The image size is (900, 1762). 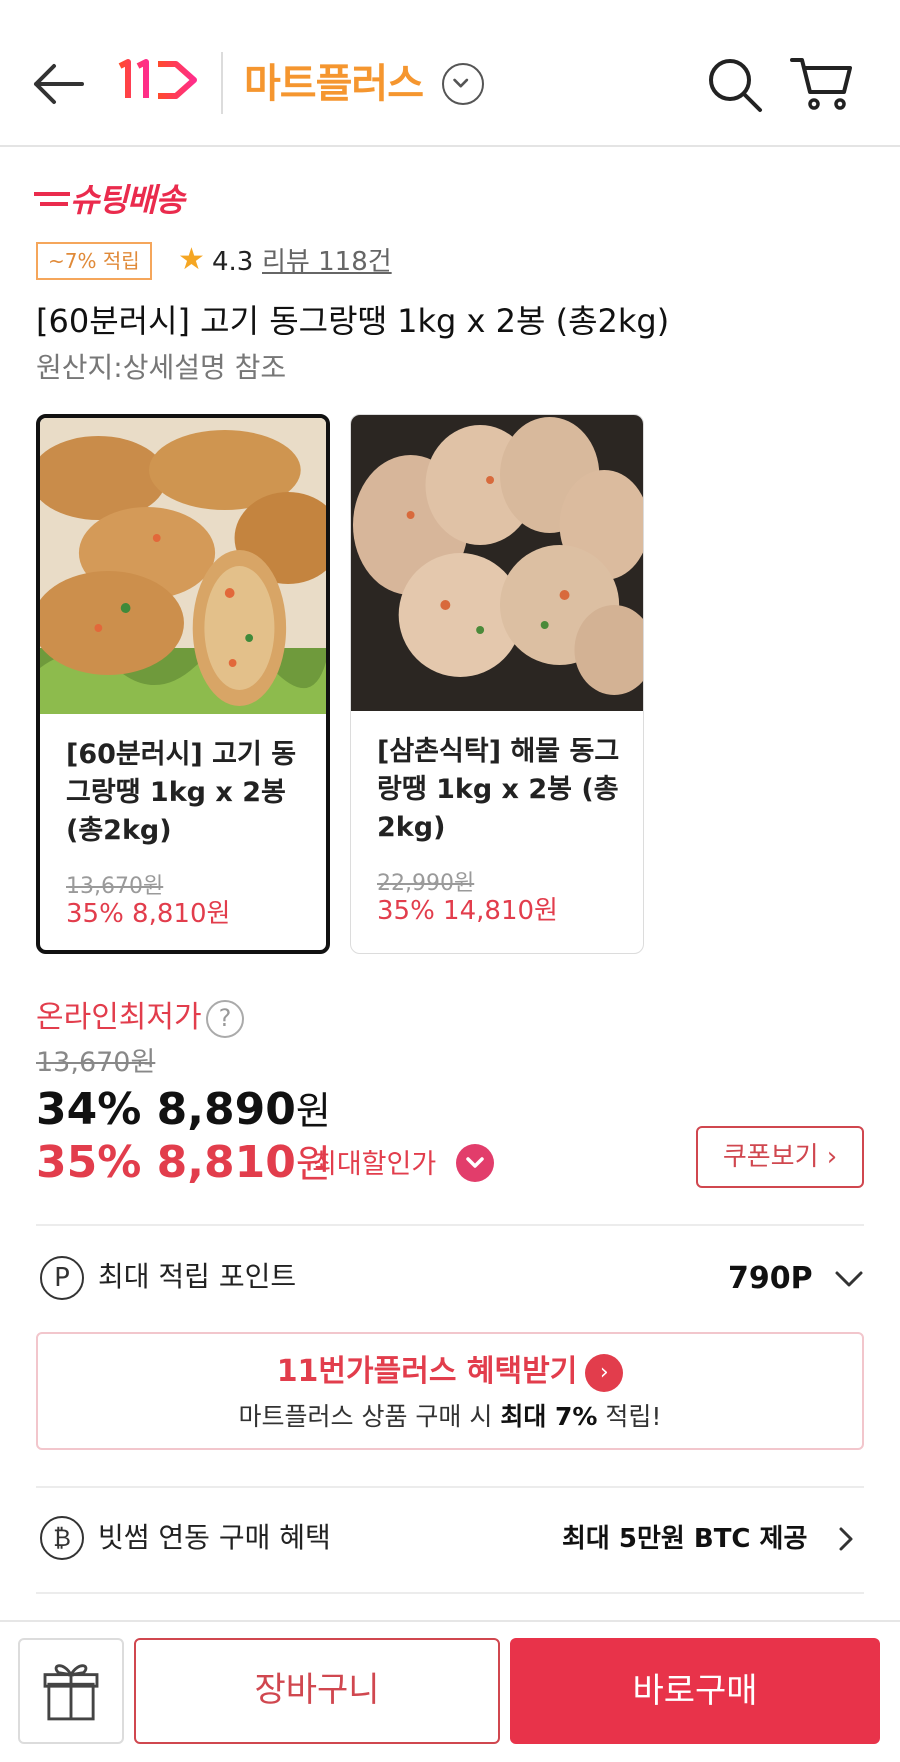 What do you see at coordinates (191, 259) in the screenshot?
I see `star-icon: ★` at bounding box center [191, 259].